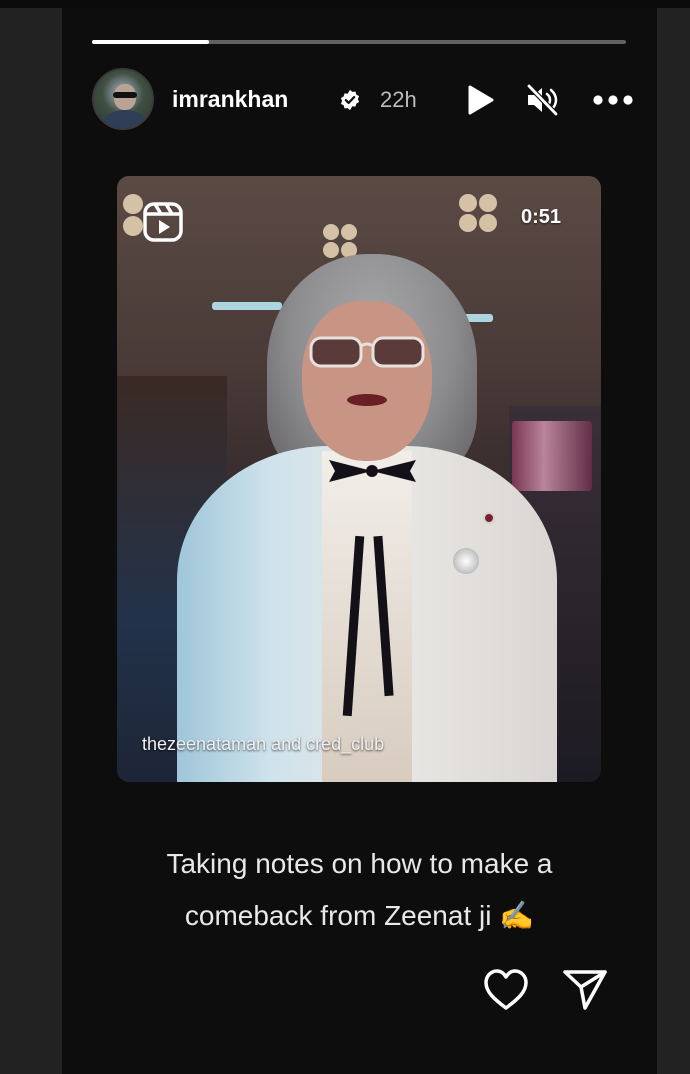 The height and width of the screenshot is (1074, 690). I want to click on story-header: imrankhan 22h, so click(362, 100).